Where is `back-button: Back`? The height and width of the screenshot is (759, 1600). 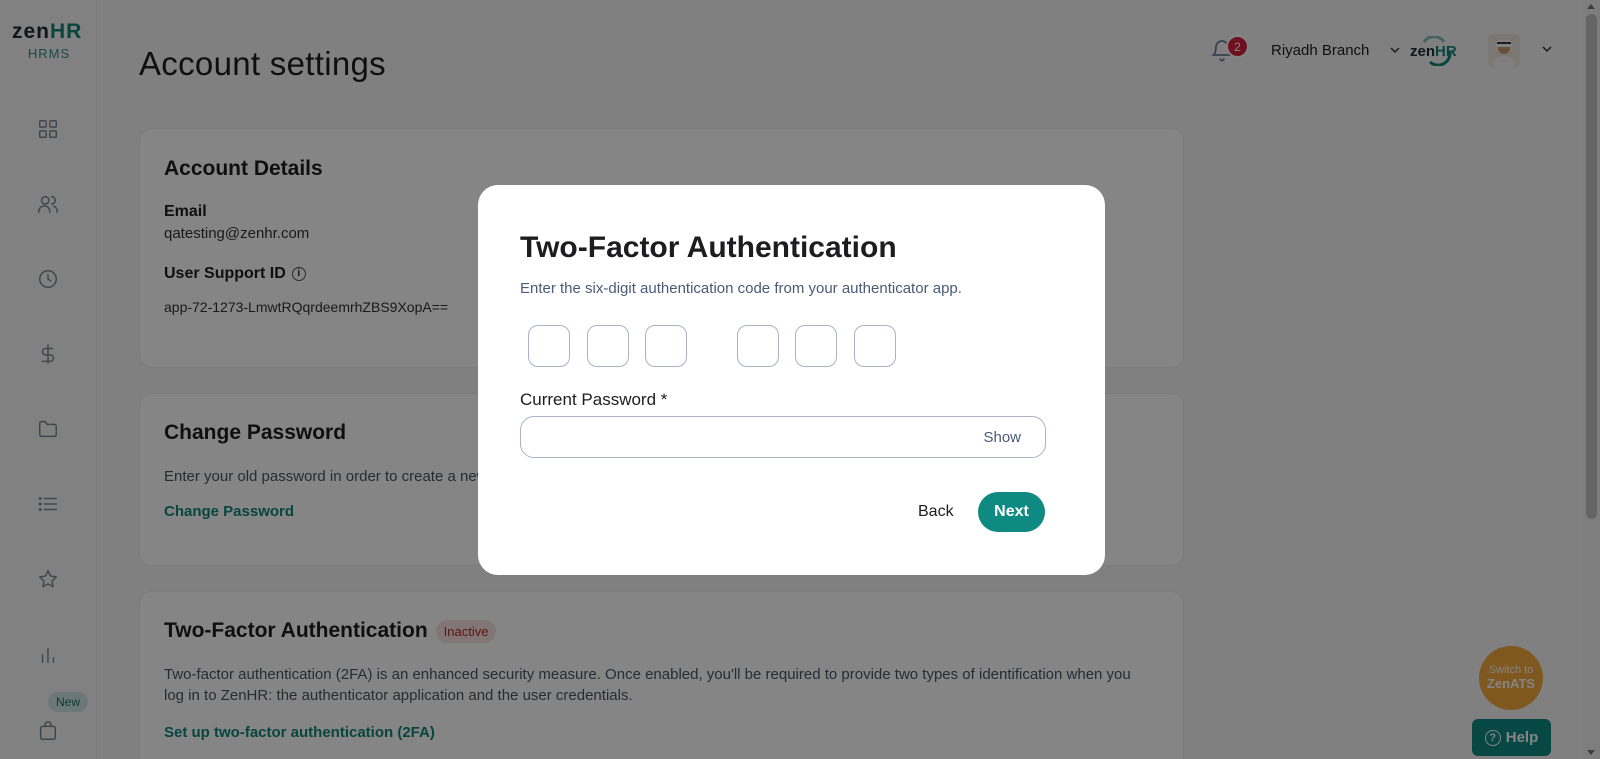
back-button: Back is located at coordinates (936, 512).